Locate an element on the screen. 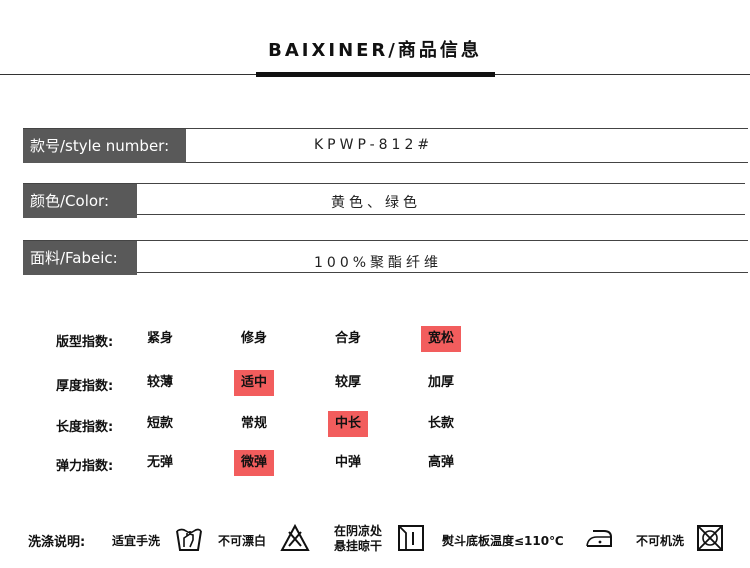 The width and height of the screenshot is (750, 568). care-no-bleach-label: 不可漂白 is located at coordinates (242, 541).